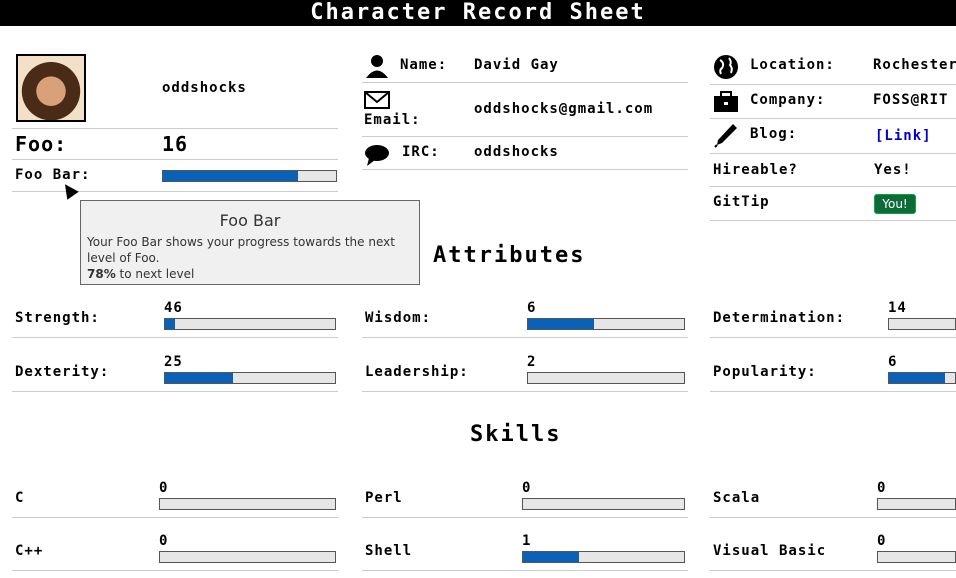 The width and height of the screenshot is (956, 578). I want to click on company-value: FOSS@RIT, so click(911, 100).